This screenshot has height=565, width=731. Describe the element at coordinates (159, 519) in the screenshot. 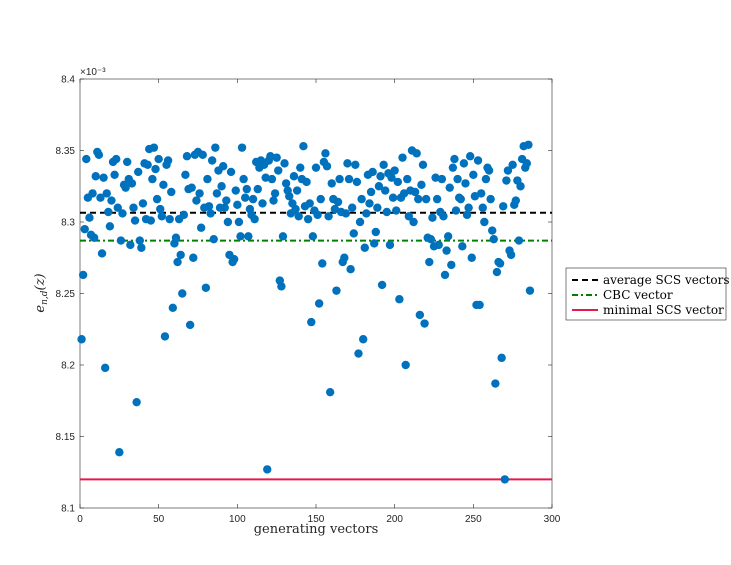

I see `x-tick-label: 50` at that location.